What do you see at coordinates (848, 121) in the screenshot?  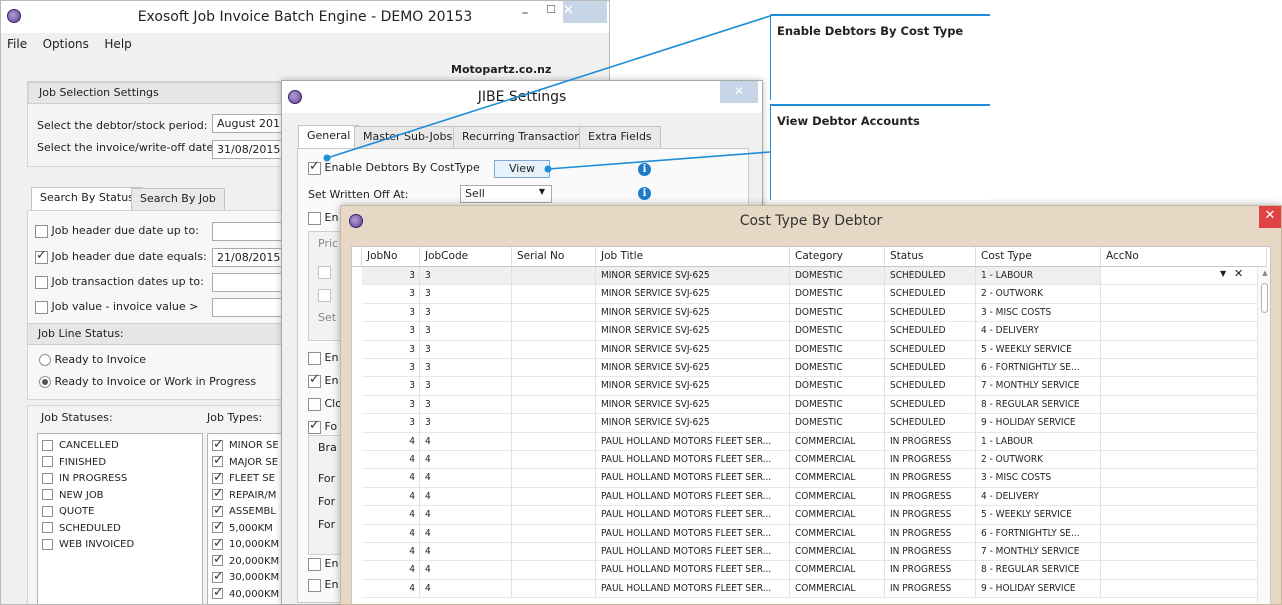 I see `callout-view-text: View Debtor Accounts` at bounding box center [848, 121].